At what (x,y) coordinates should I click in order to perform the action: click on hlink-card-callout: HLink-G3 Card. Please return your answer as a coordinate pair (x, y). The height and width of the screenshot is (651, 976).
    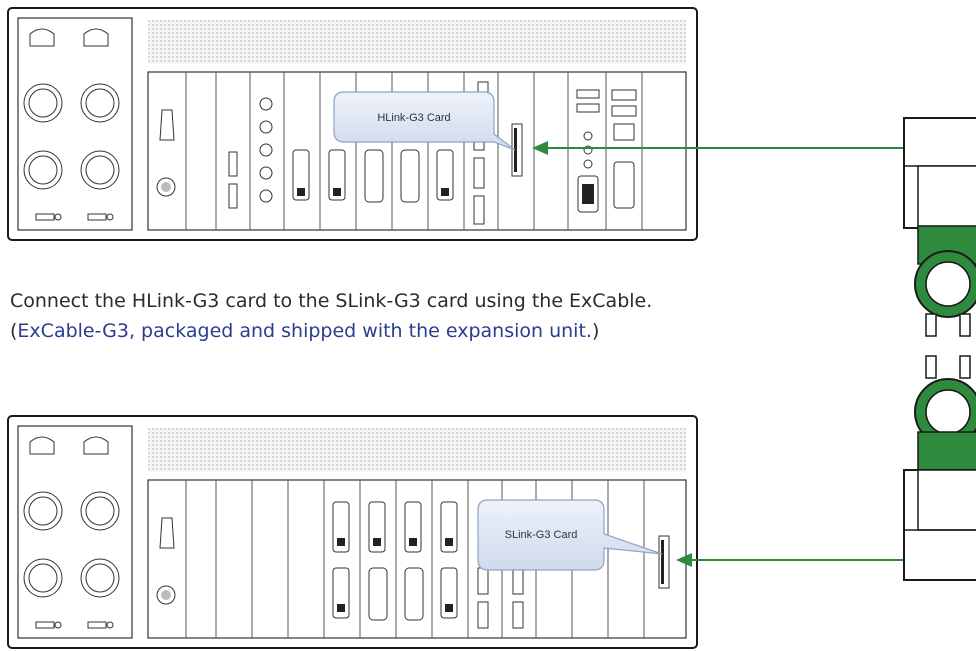
    Looking at the image, I should click on (424, 121).